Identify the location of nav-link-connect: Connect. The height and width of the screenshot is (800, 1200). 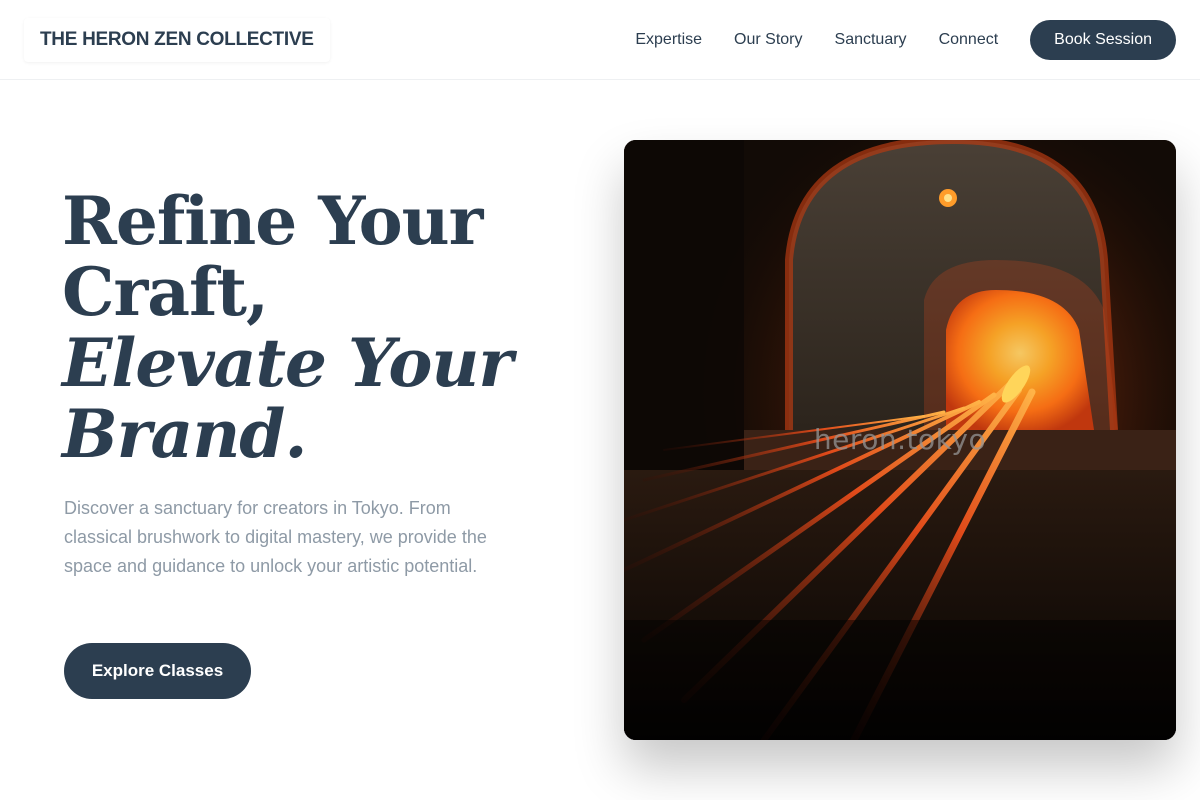
(969, 40).